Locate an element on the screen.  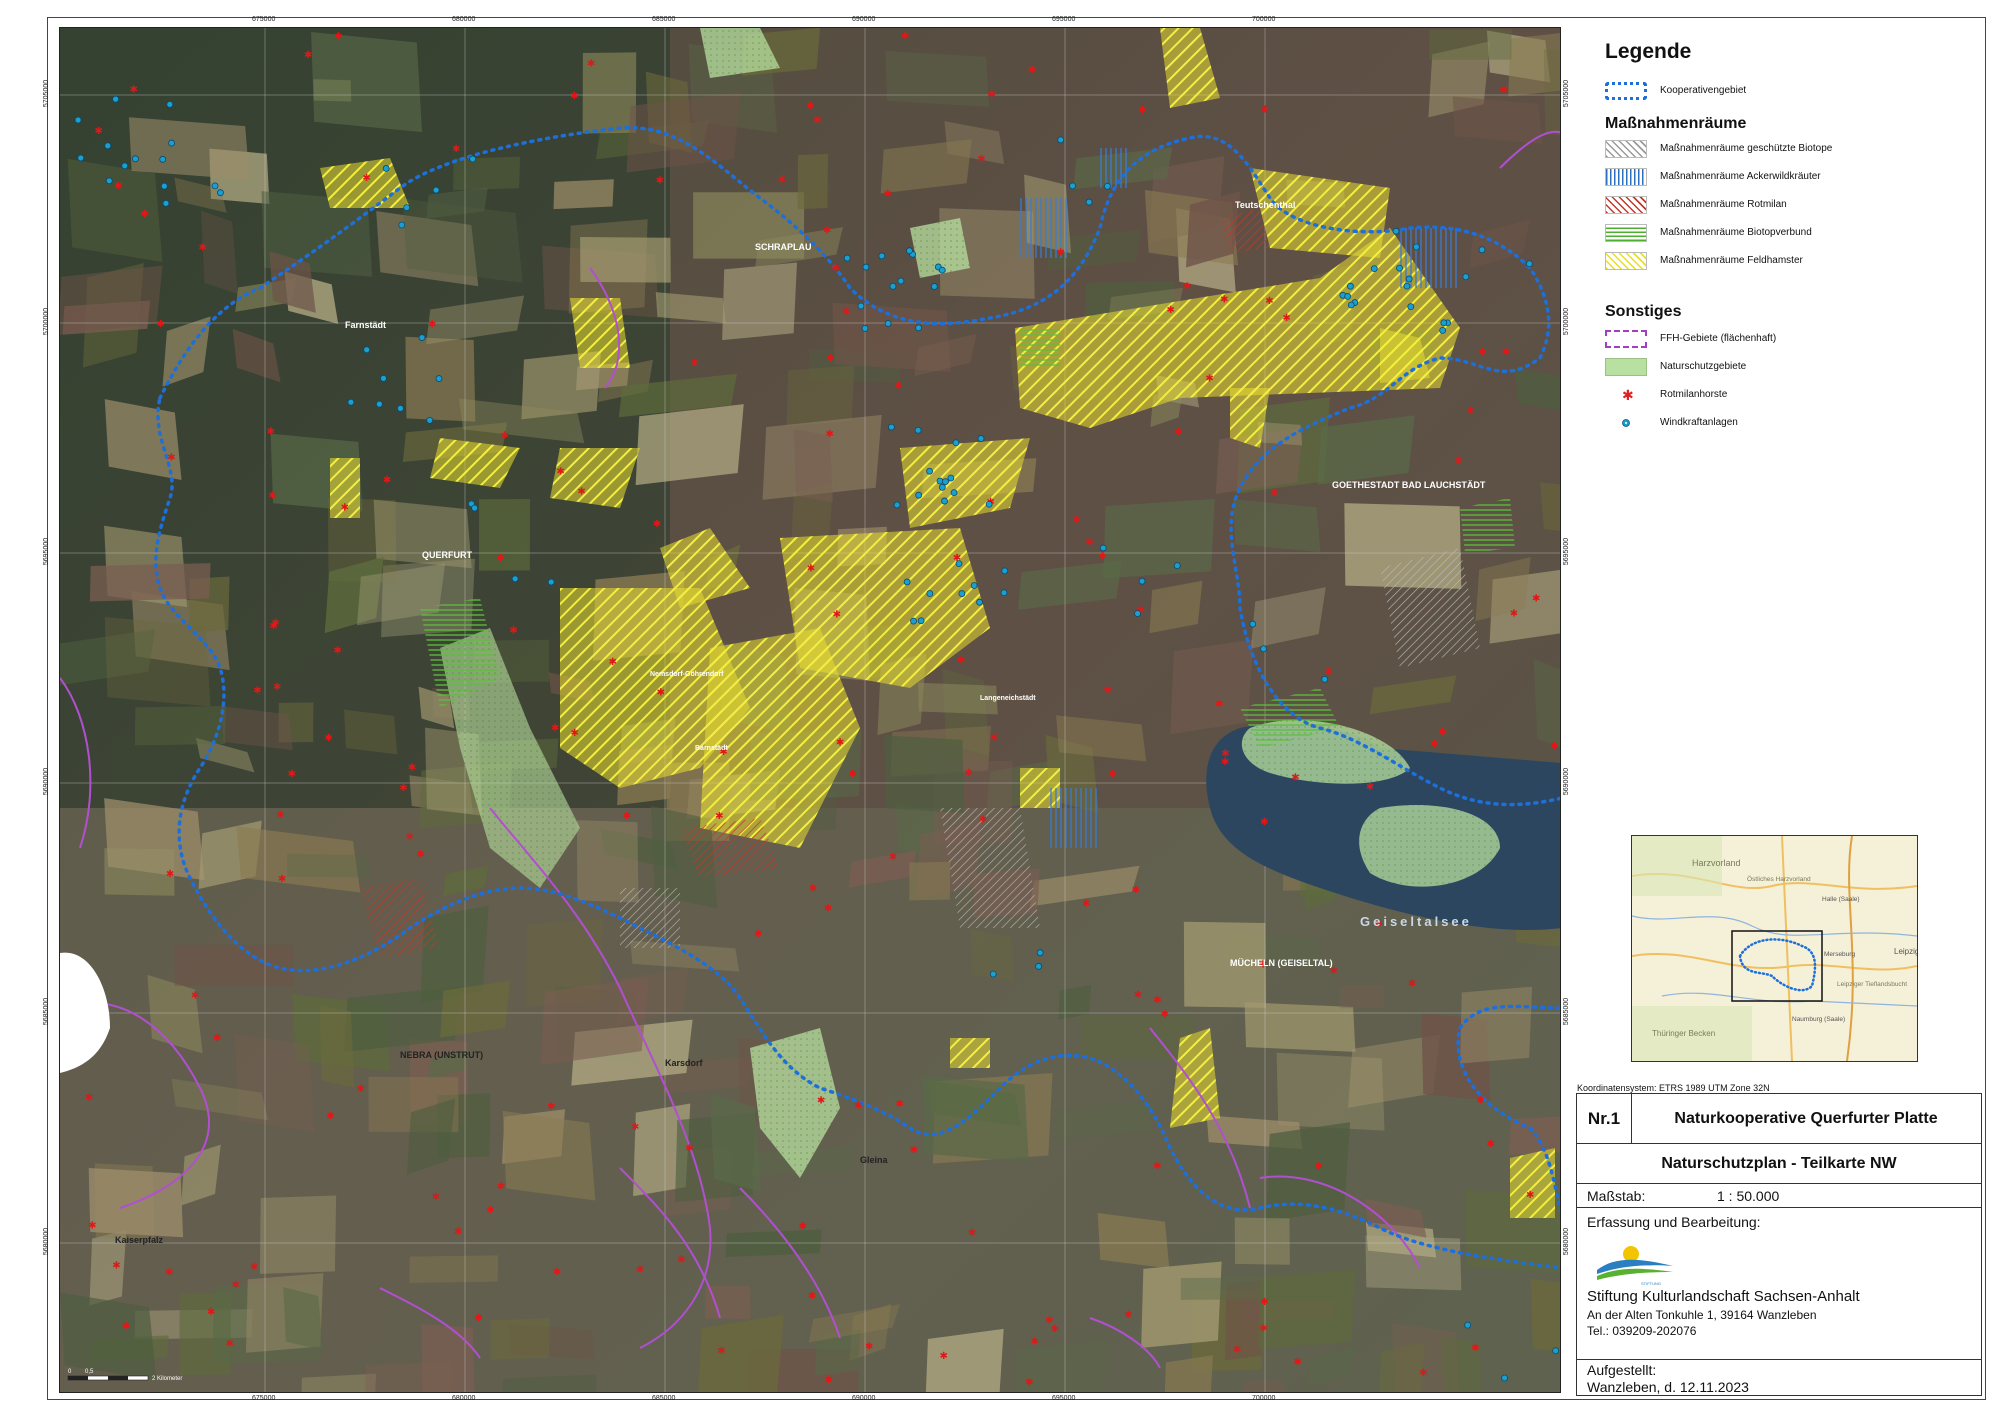
project-title: Naturkooperative Querfurter Platte is located at coordinates (1806, 1118).